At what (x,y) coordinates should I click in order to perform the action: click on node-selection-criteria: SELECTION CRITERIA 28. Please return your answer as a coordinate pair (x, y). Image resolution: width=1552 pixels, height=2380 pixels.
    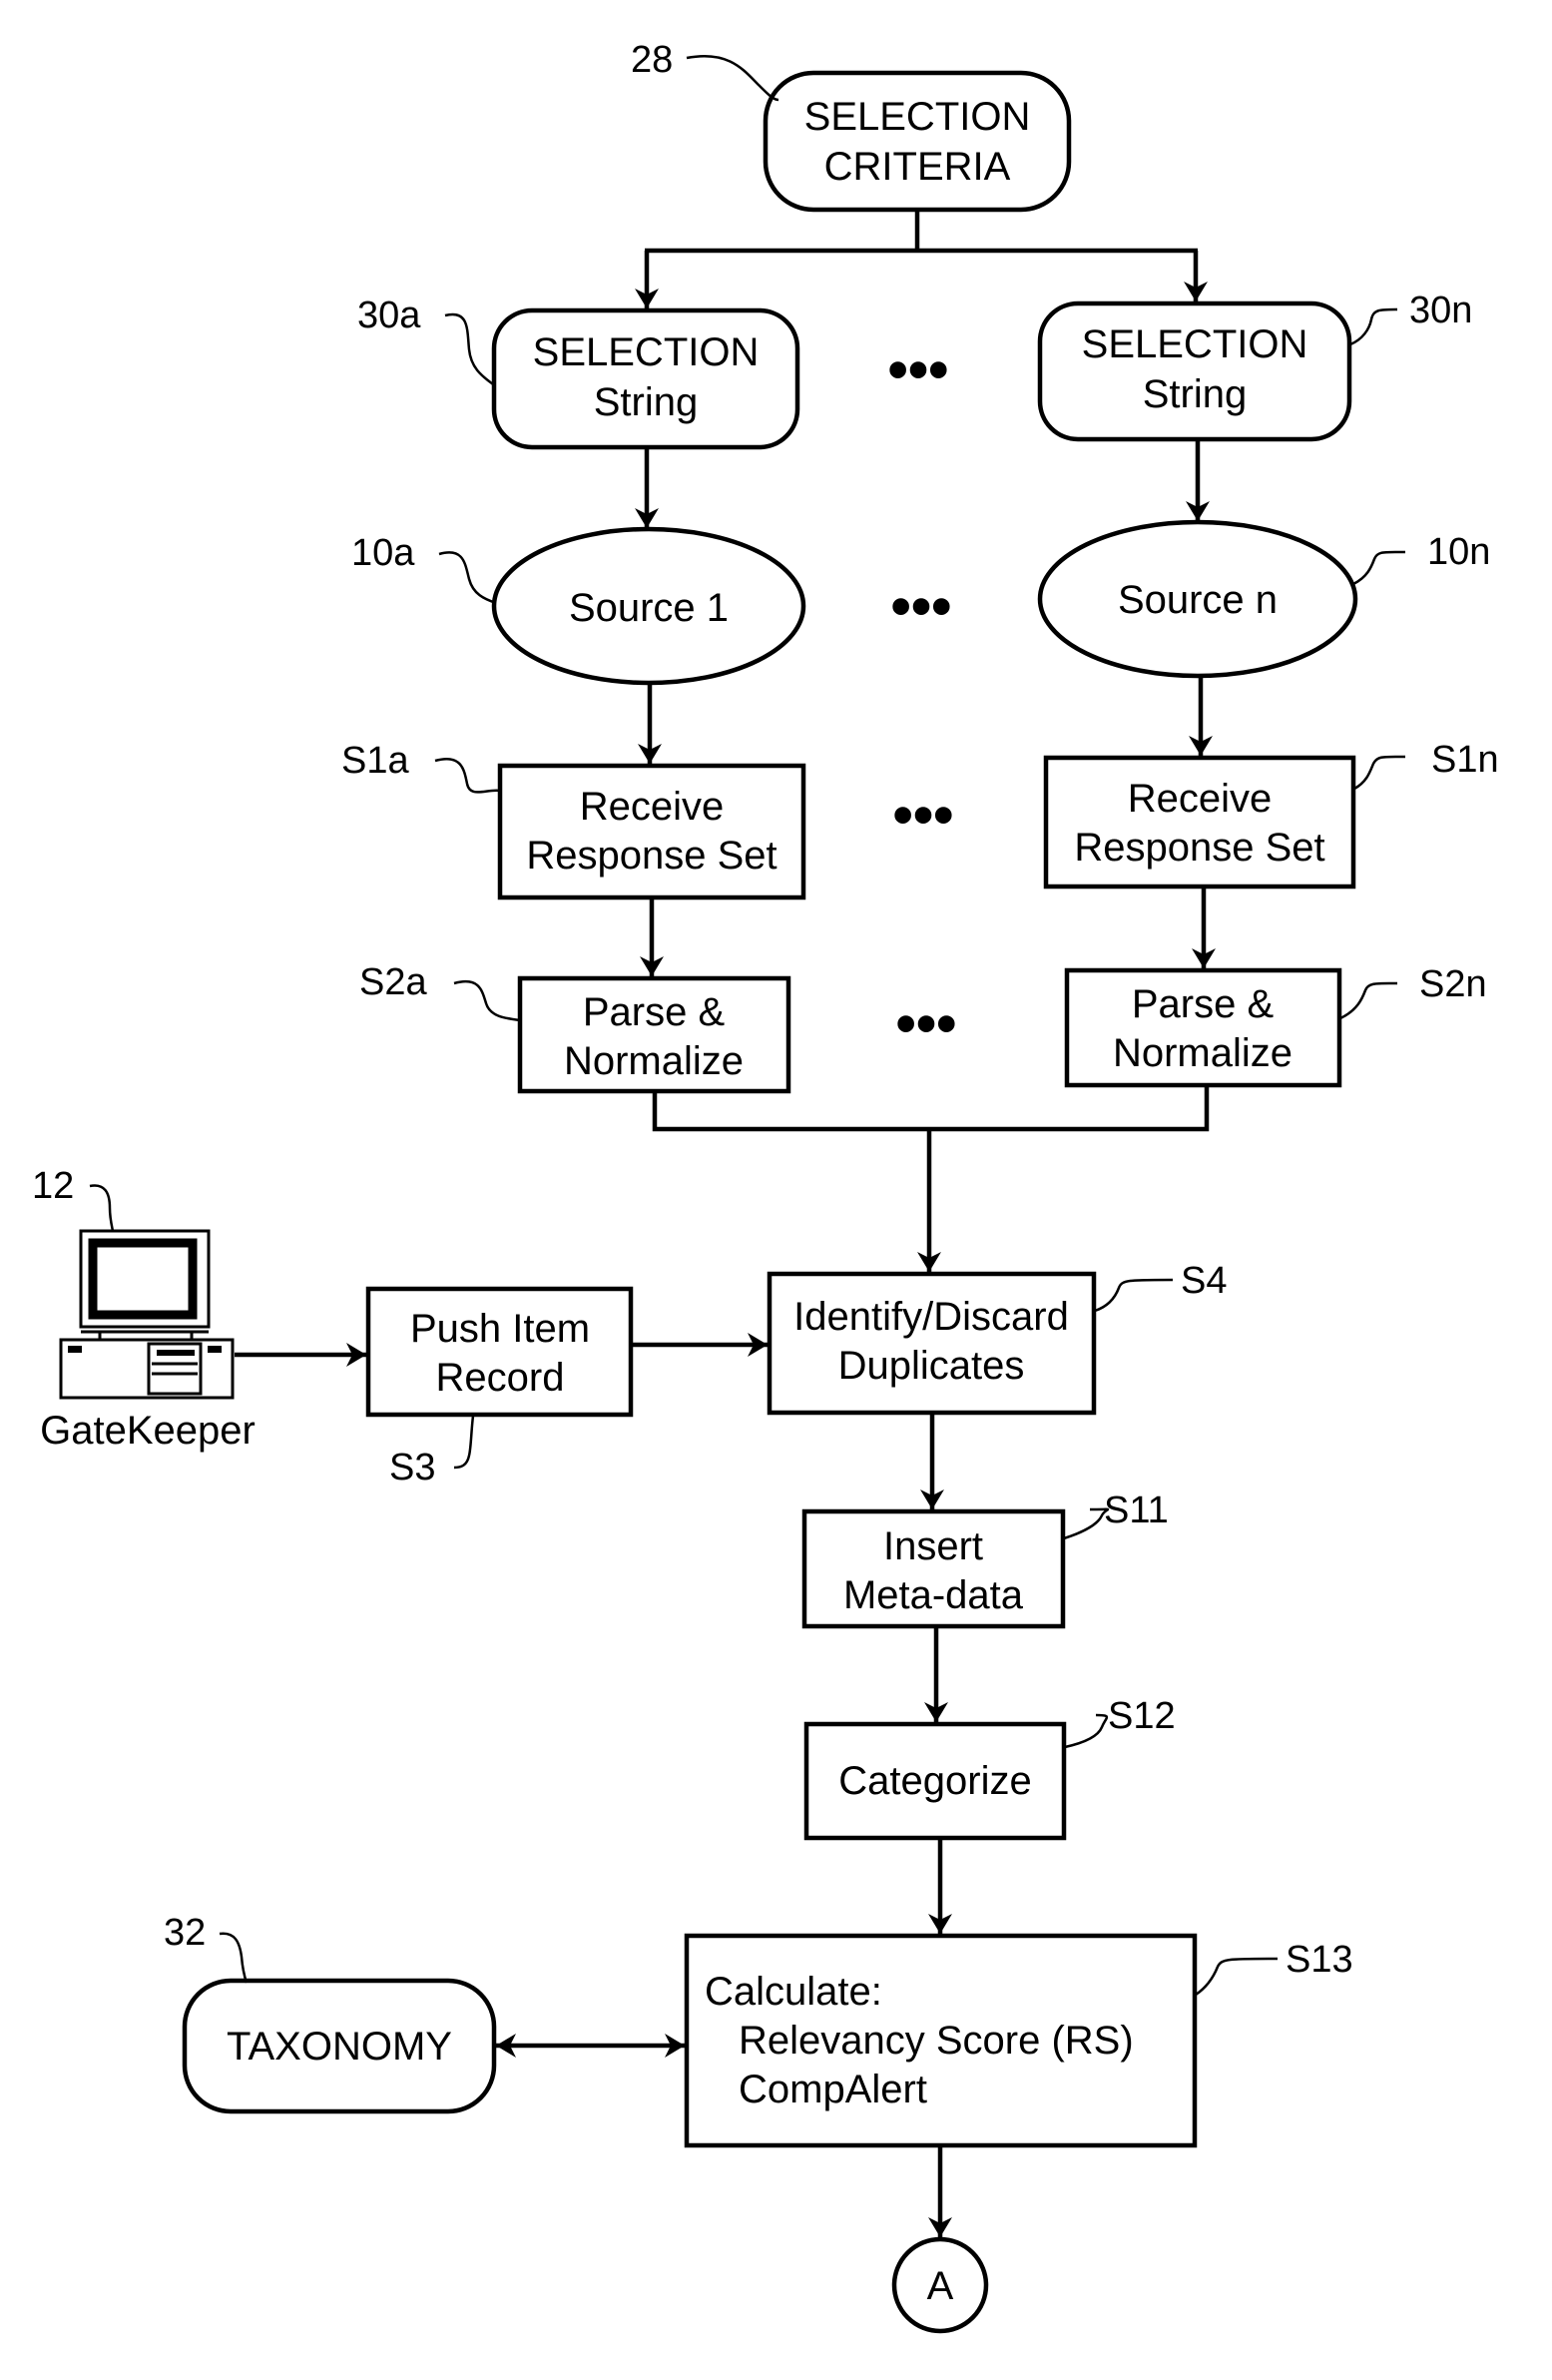
    Looking at the image, I should click on (851, 126).